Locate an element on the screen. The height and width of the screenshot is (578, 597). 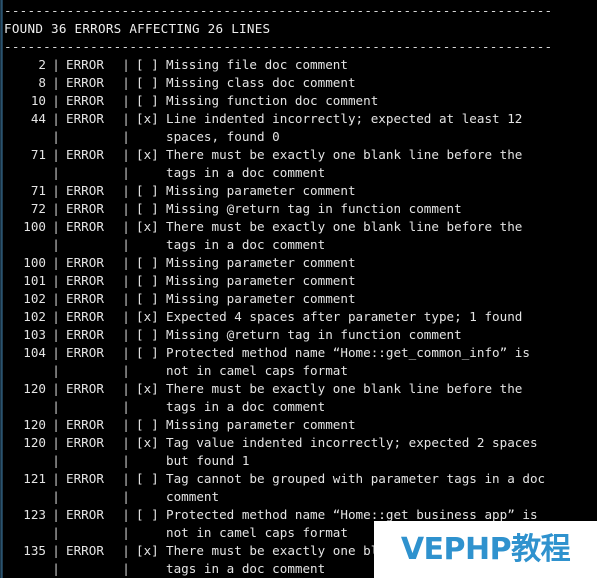
table-row: 10 | ERROR | [ ] Missing function doc comment is located at coordinates (298, 101).